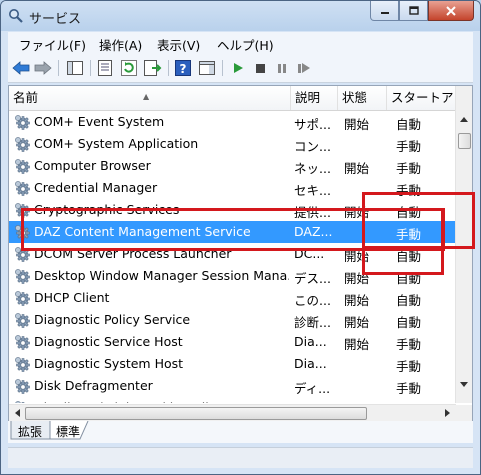 Image resolution: width=481 pixels, height=475 pixels. I want to click on service-name: Cryptographic Services, so click(107, 209).